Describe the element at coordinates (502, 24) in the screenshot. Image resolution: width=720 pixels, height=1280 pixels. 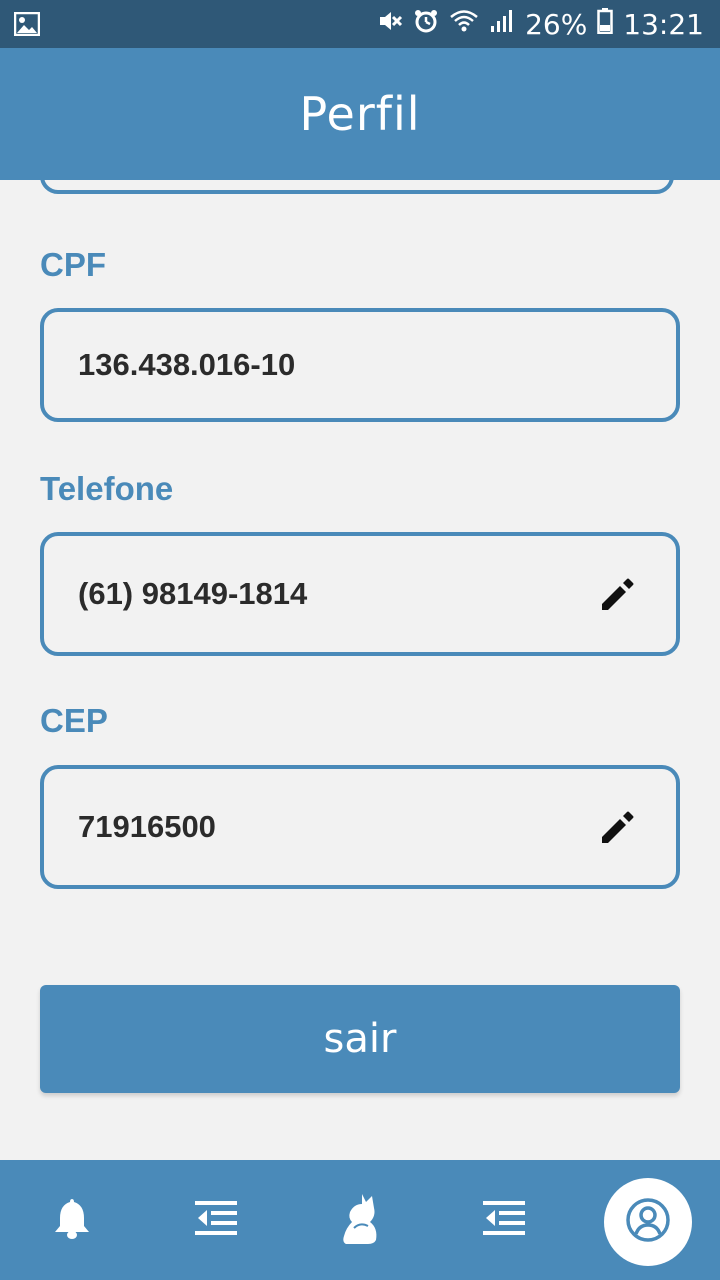
I see `signal-icon` at that location.